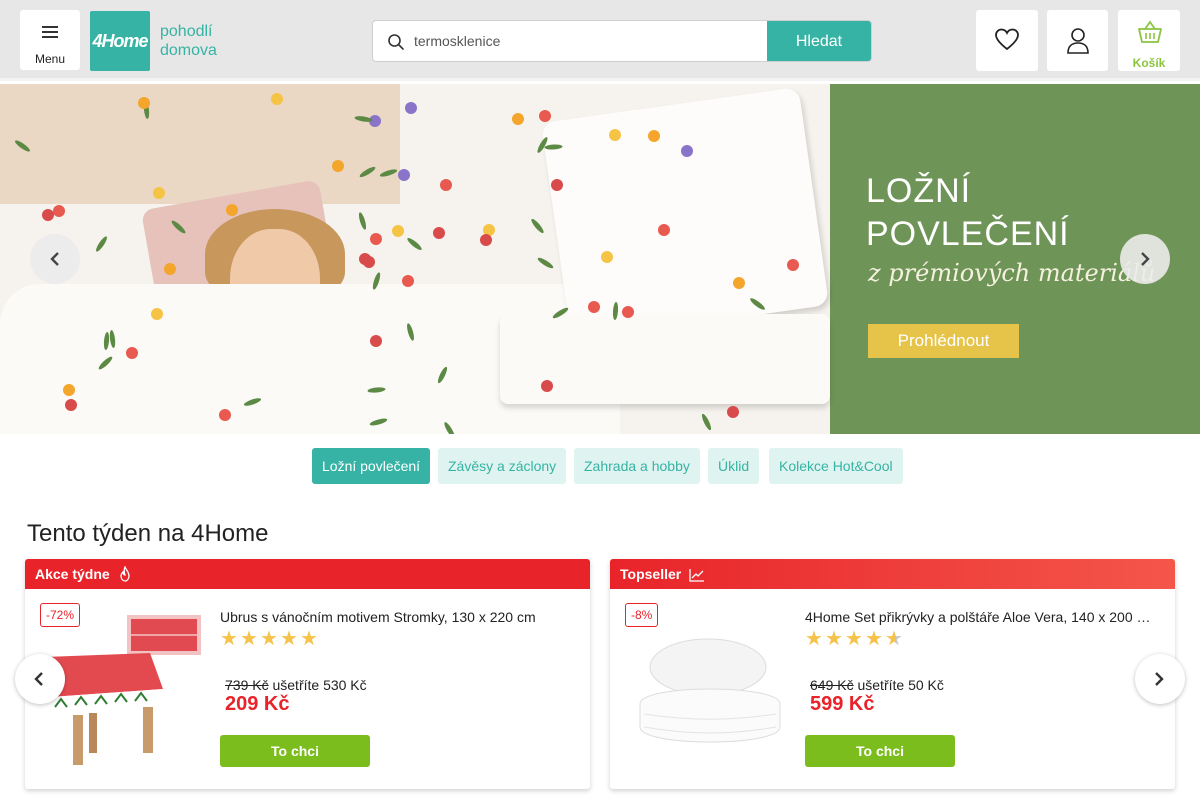  What do you see at coordinates (697, 575) in the screenshot?
I see `trend-chart-icon` at bounding box center [697, 575].